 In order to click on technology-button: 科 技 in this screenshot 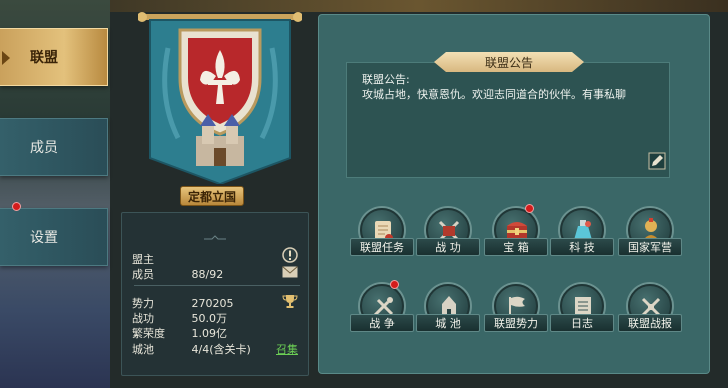, I will do `click(582, 240)`.